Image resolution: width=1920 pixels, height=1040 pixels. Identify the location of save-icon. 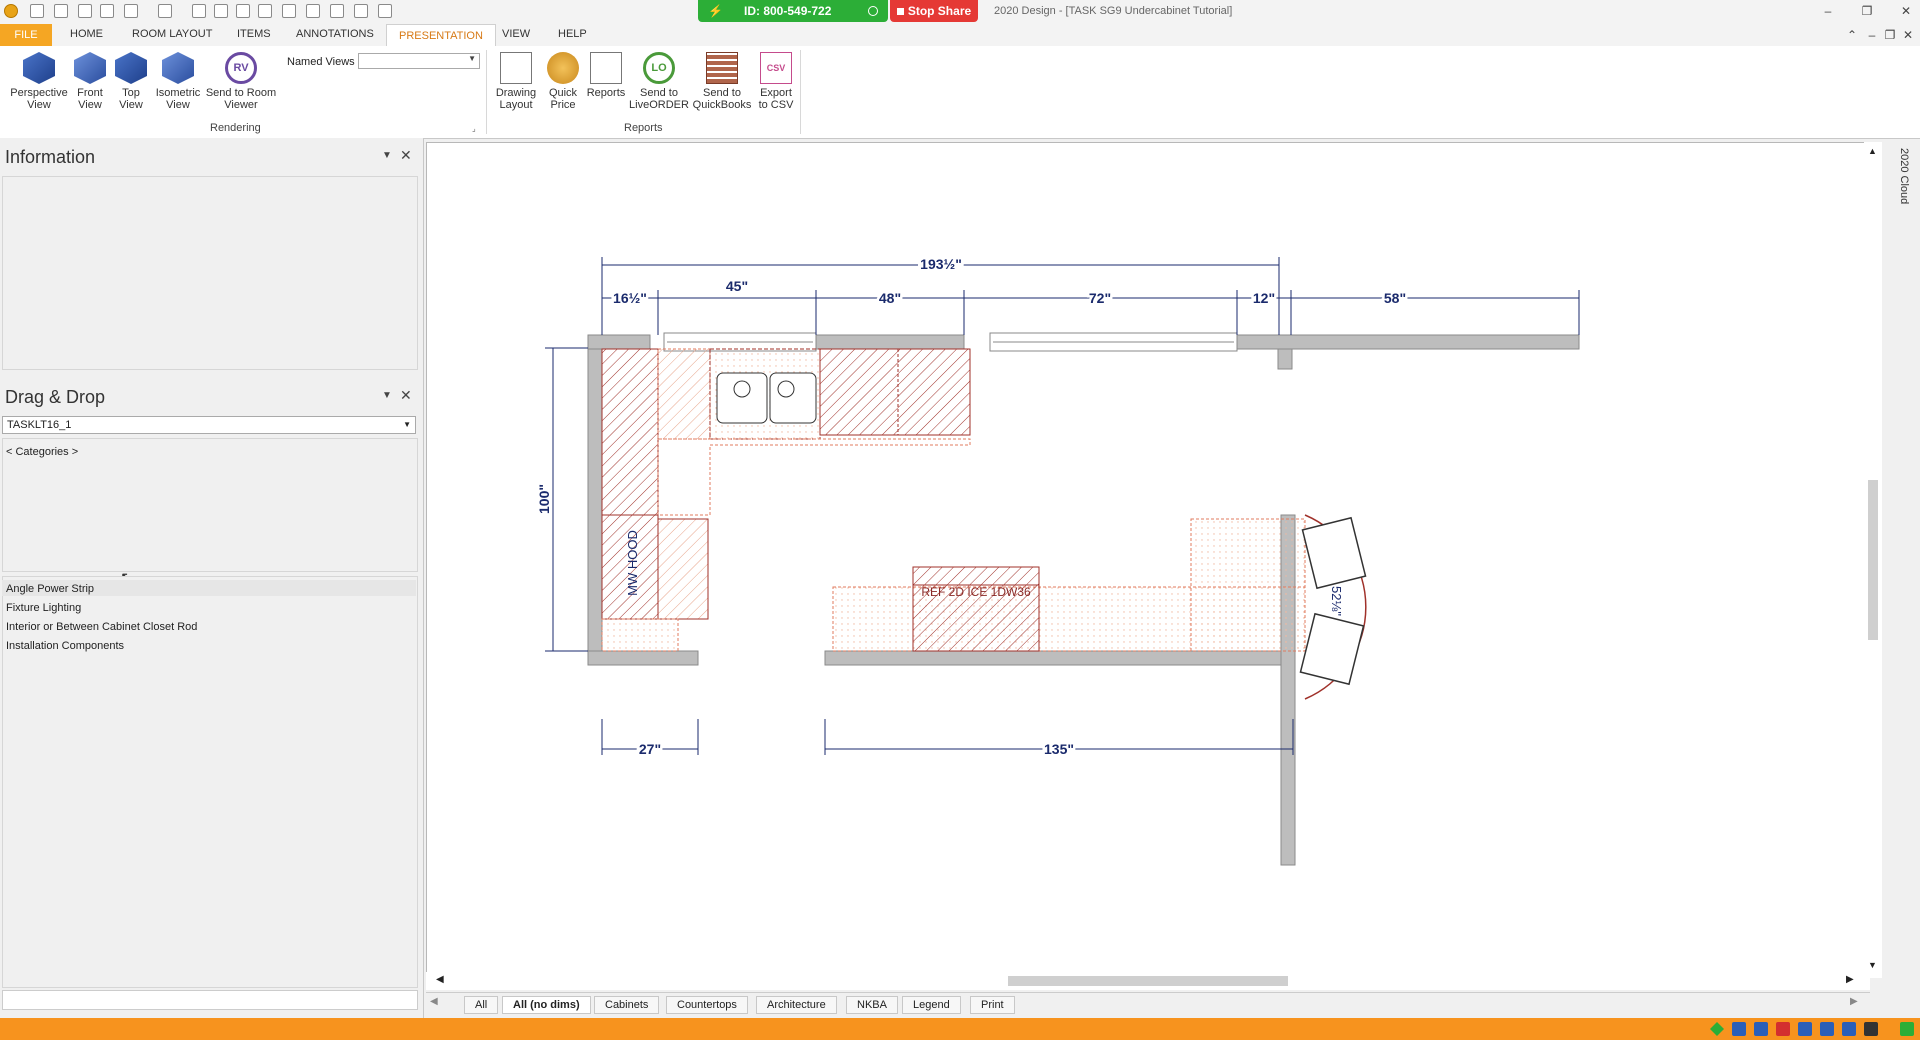
(107, 11).